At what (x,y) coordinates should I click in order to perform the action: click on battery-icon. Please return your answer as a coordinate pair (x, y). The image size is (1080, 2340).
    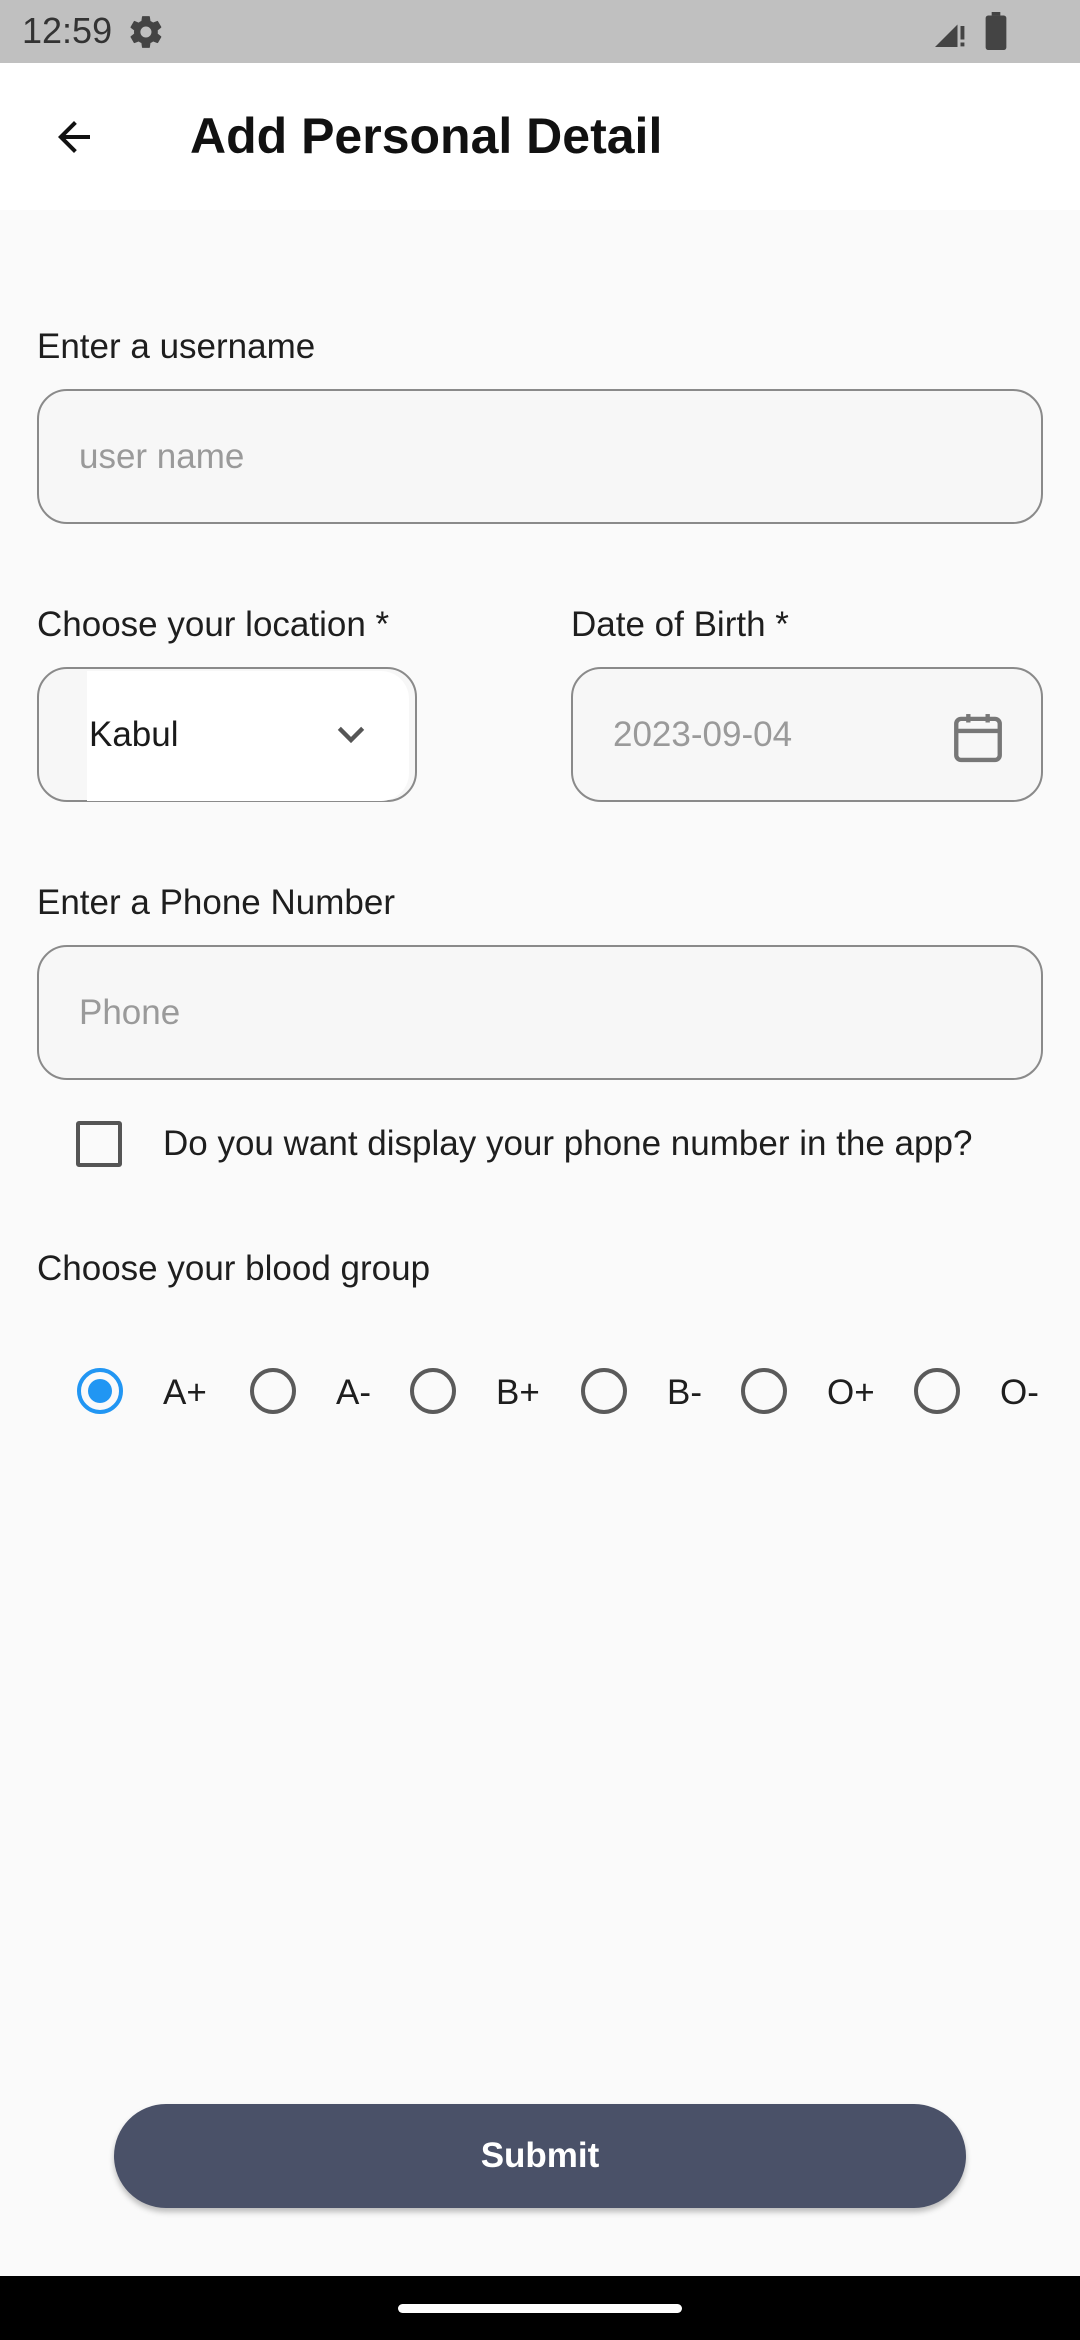
    Looking at the image, I should click on (996, 31).